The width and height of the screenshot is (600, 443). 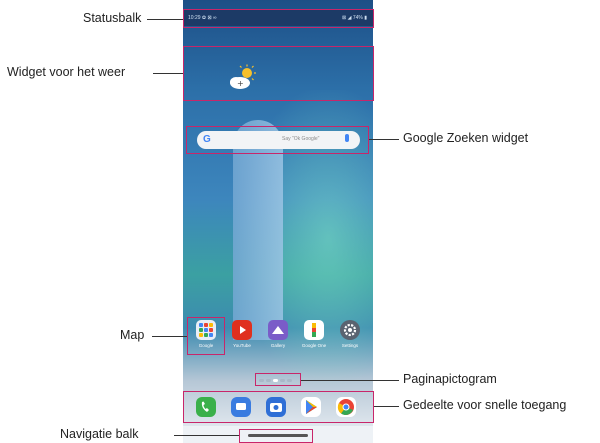 What do you see at coordinates (132, 335) in the screenshot?
I see `label-folder: Map` at bounding box center [132, 335].